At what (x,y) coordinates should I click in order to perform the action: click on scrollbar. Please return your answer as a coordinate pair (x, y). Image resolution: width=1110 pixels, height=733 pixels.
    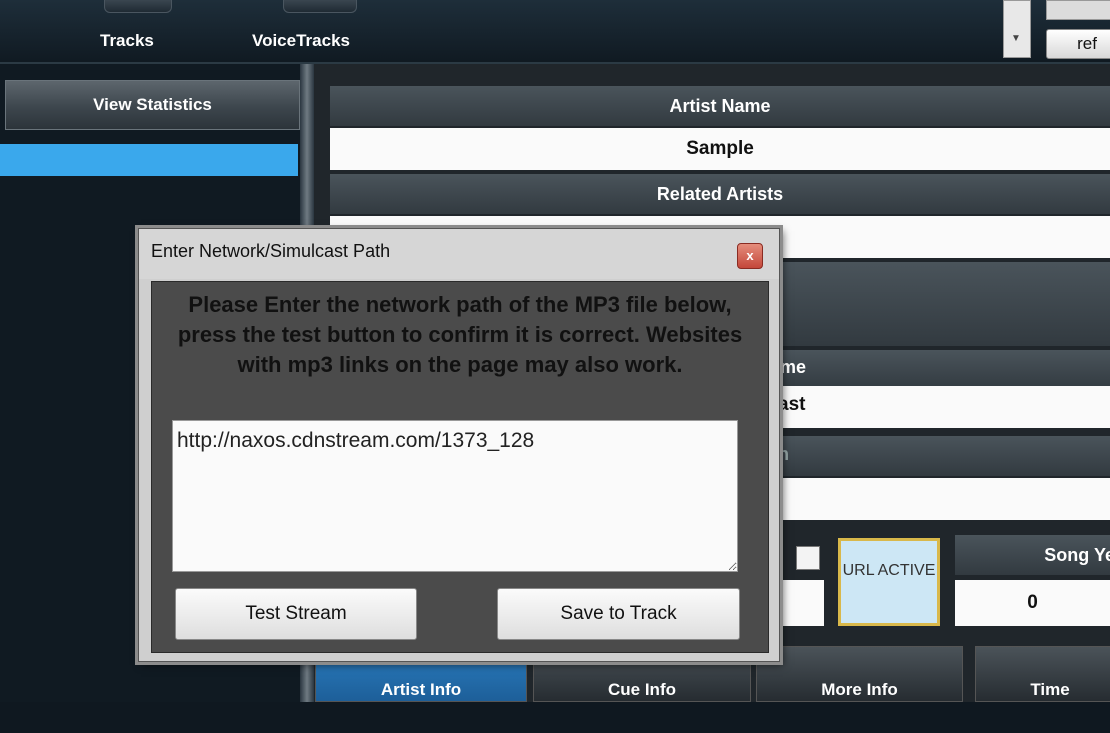
    Looking at the image, I should click on (1017, 29).